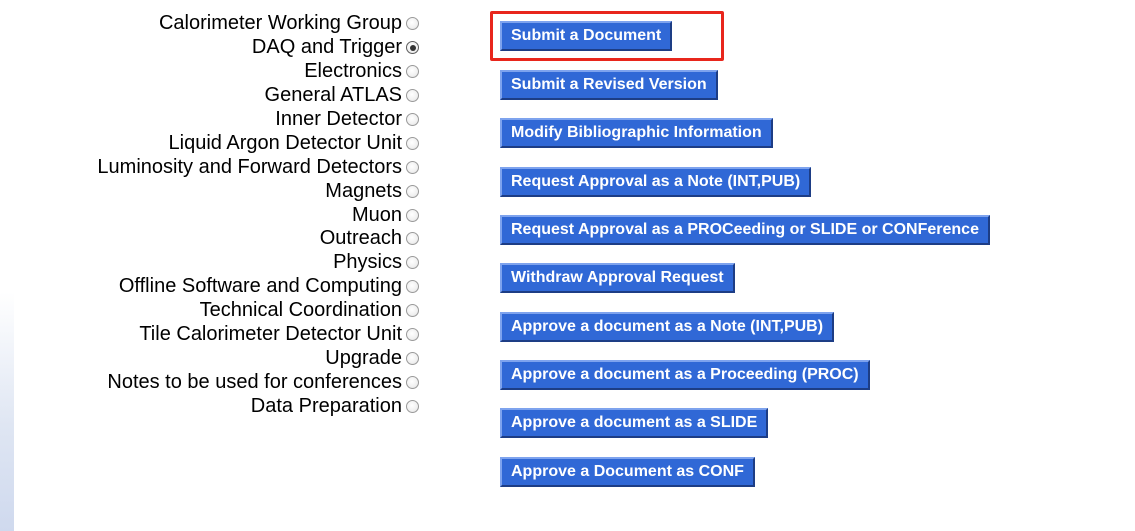 The image size is (1135, 531). Describe the element at coordinates (627, 472) in the screenshot. I see `approve-conf-button: Approve a Document as CONF` at that location.